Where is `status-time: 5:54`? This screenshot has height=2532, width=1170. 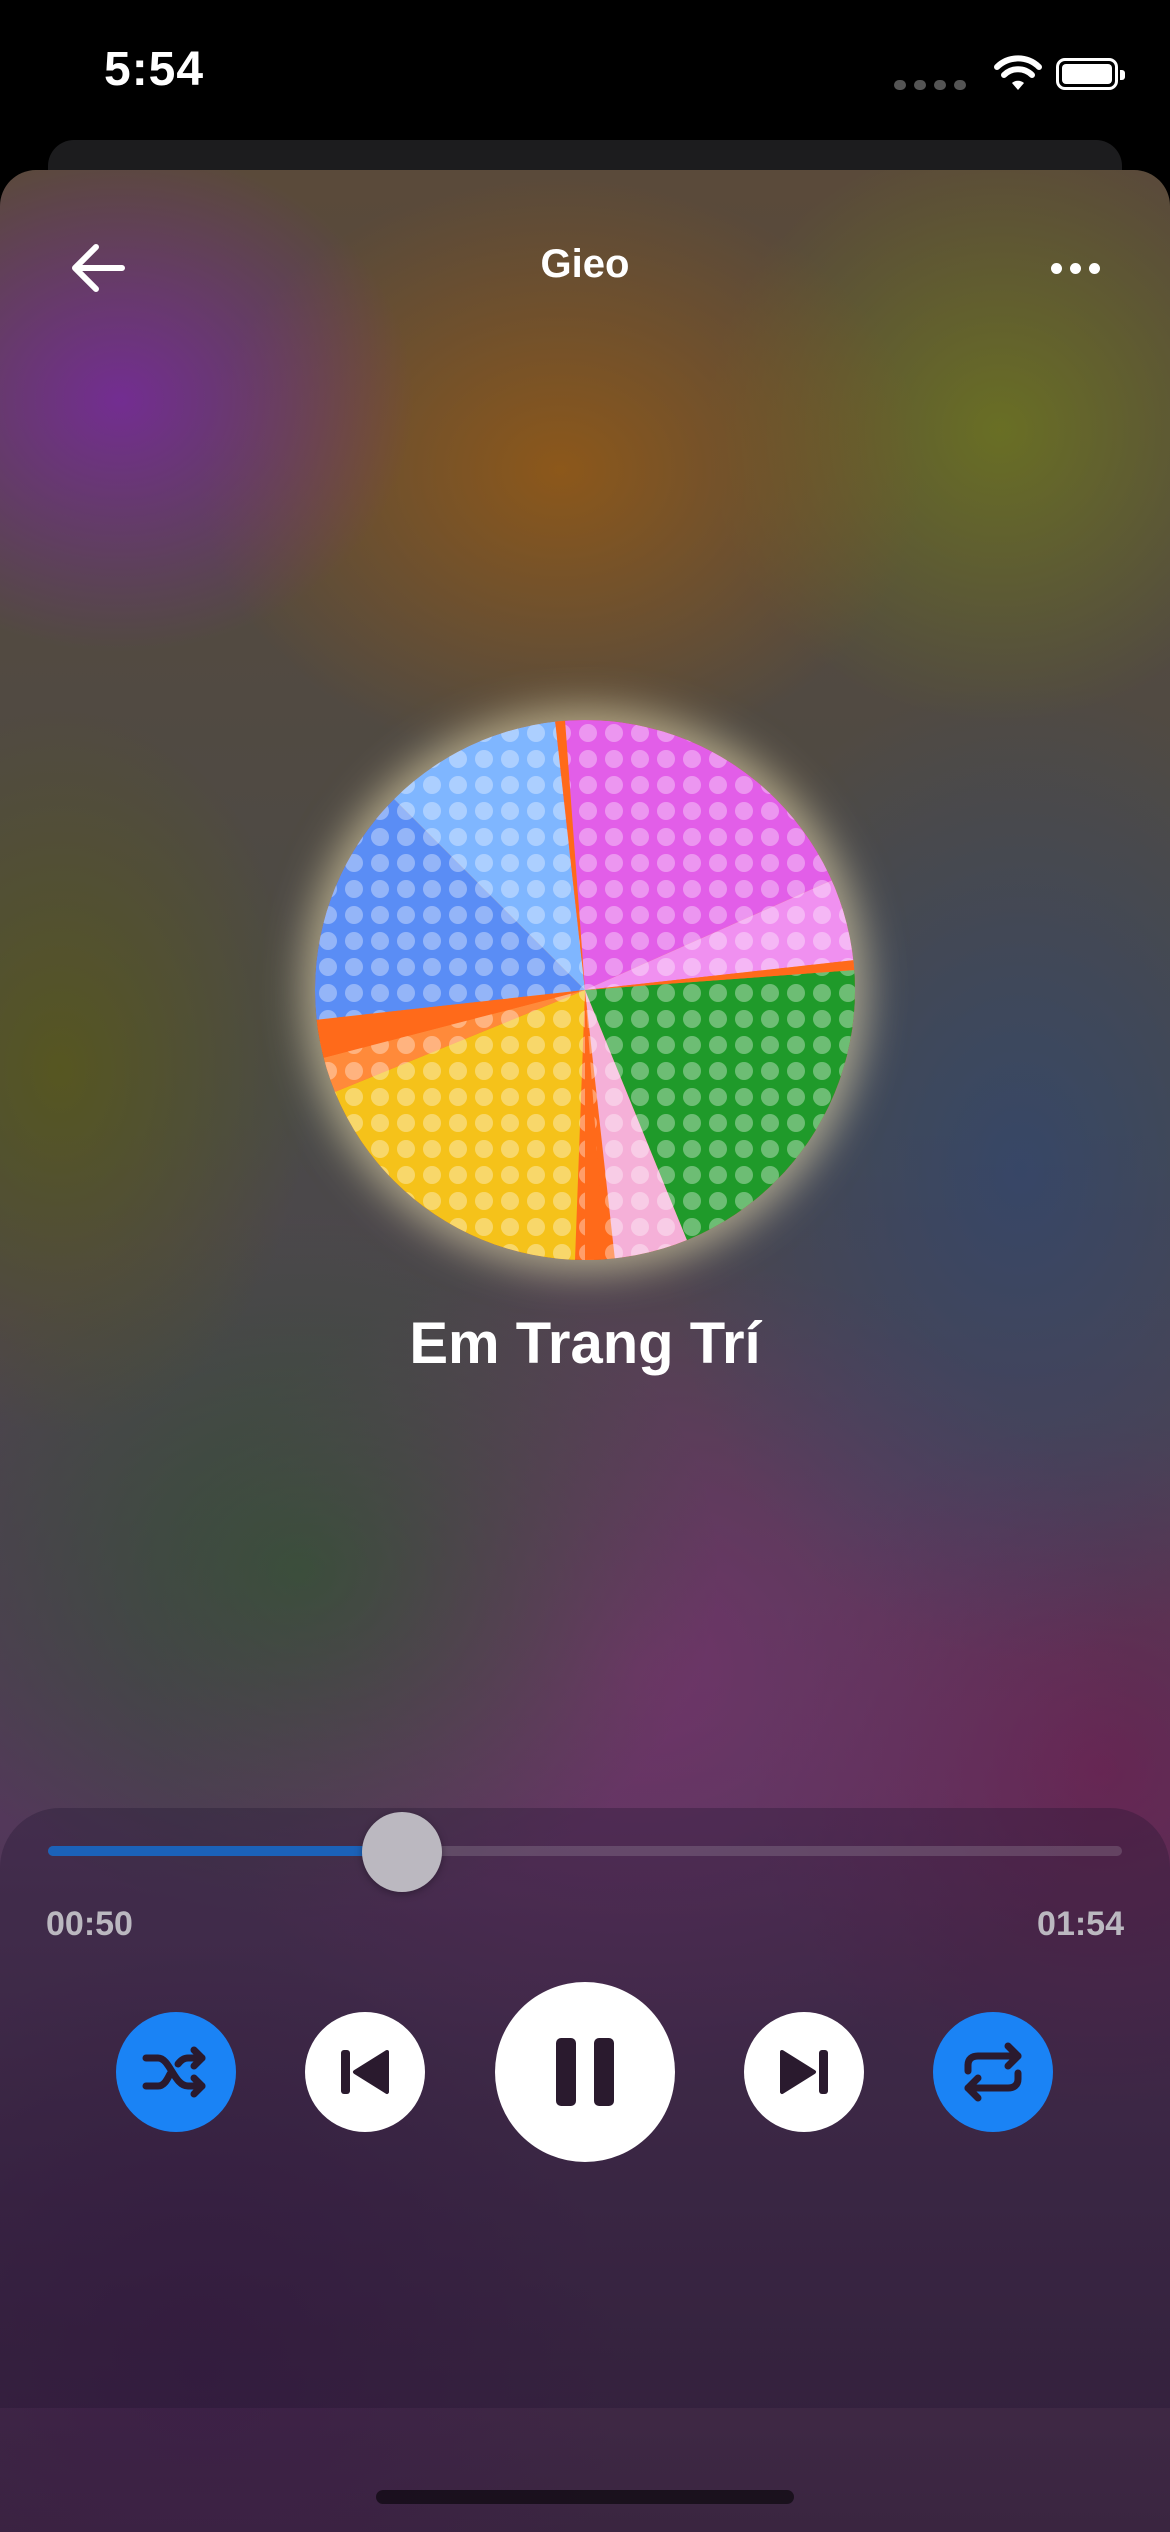 status-time: 5:54 is located at coordinates (154, 69).